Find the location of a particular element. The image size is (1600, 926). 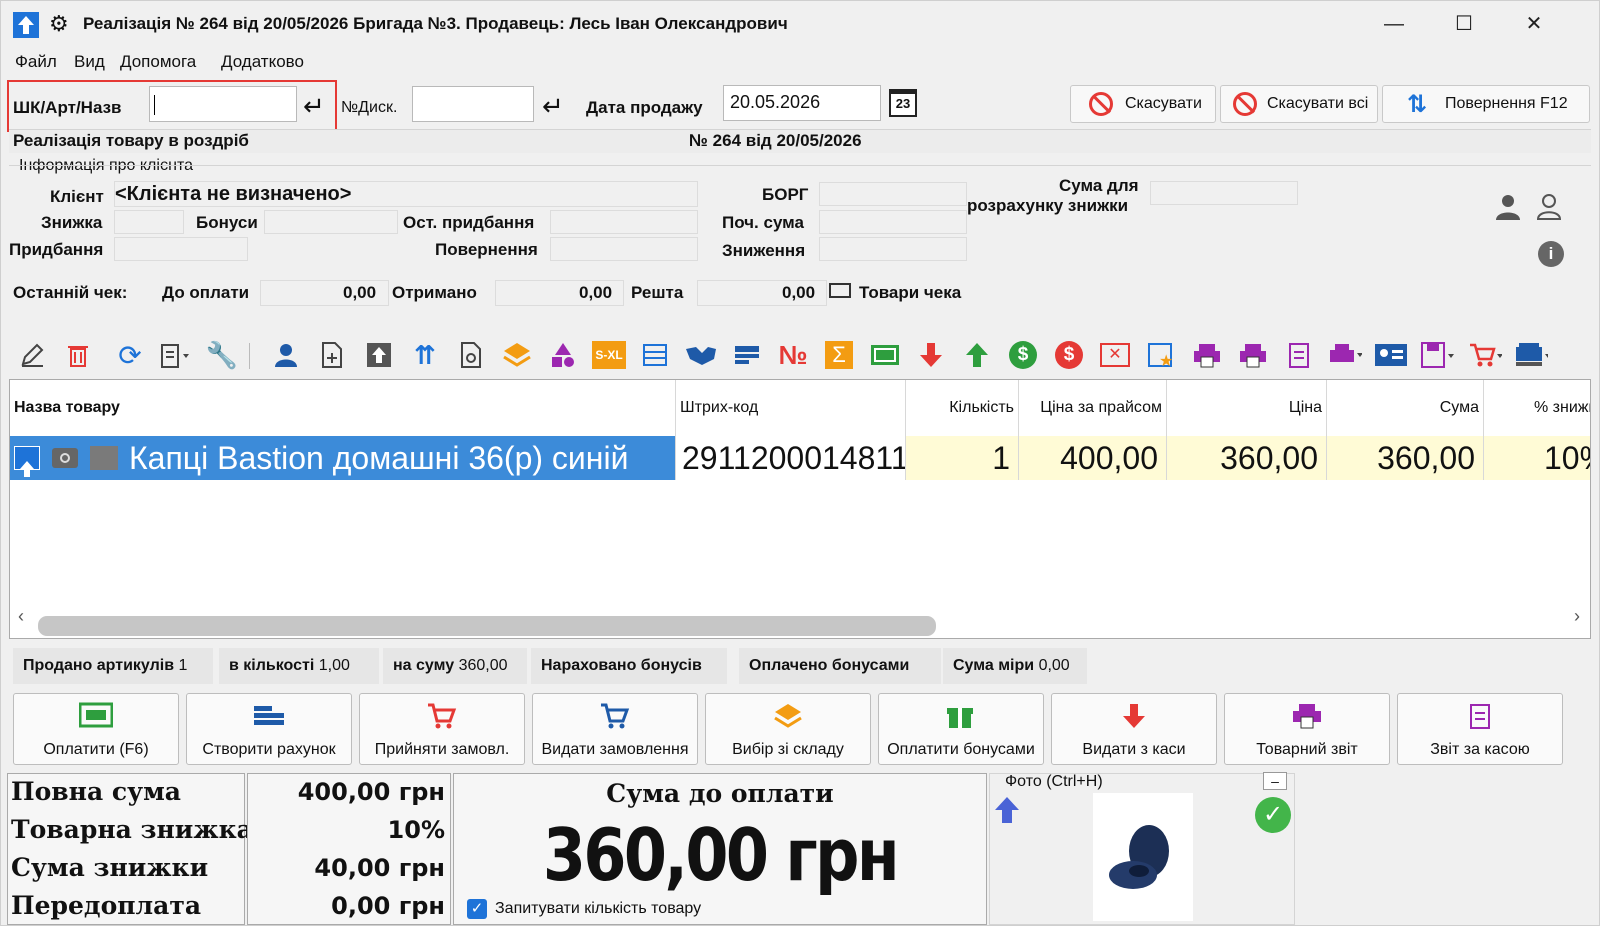

gear-icon: ⚙ is located at coordinates (59, 24).